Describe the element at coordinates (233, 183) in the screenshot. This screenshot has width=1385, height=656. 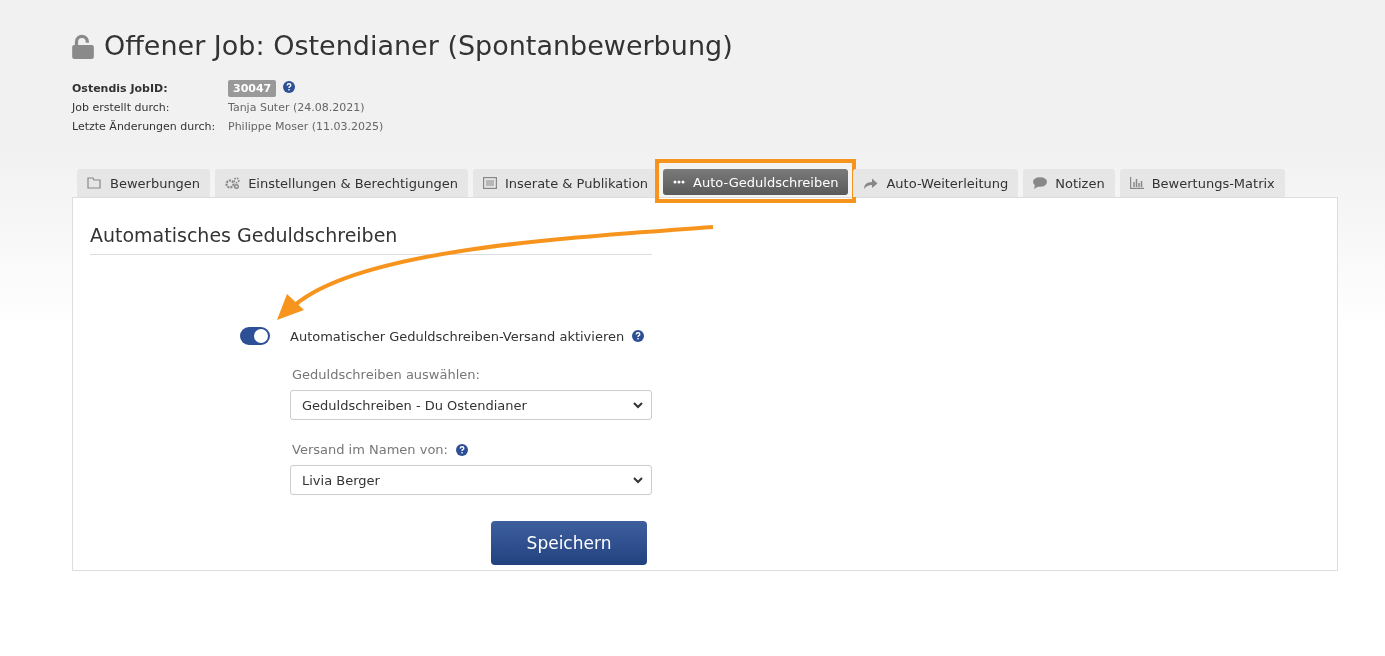
I see `gears-icon` at that location.